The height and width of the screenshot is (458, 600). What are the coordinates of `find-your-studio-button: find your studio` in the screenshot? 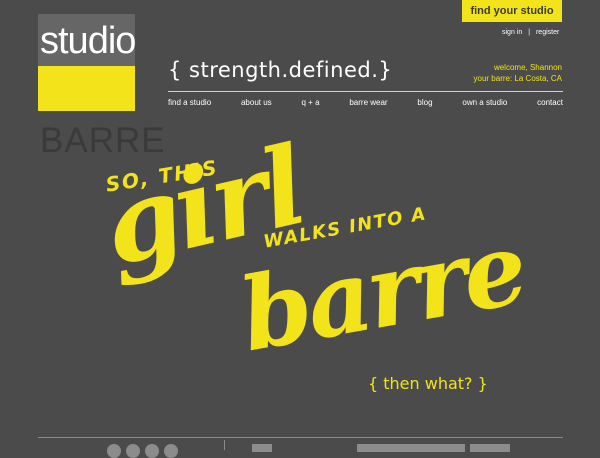 It's located at (512, 11).